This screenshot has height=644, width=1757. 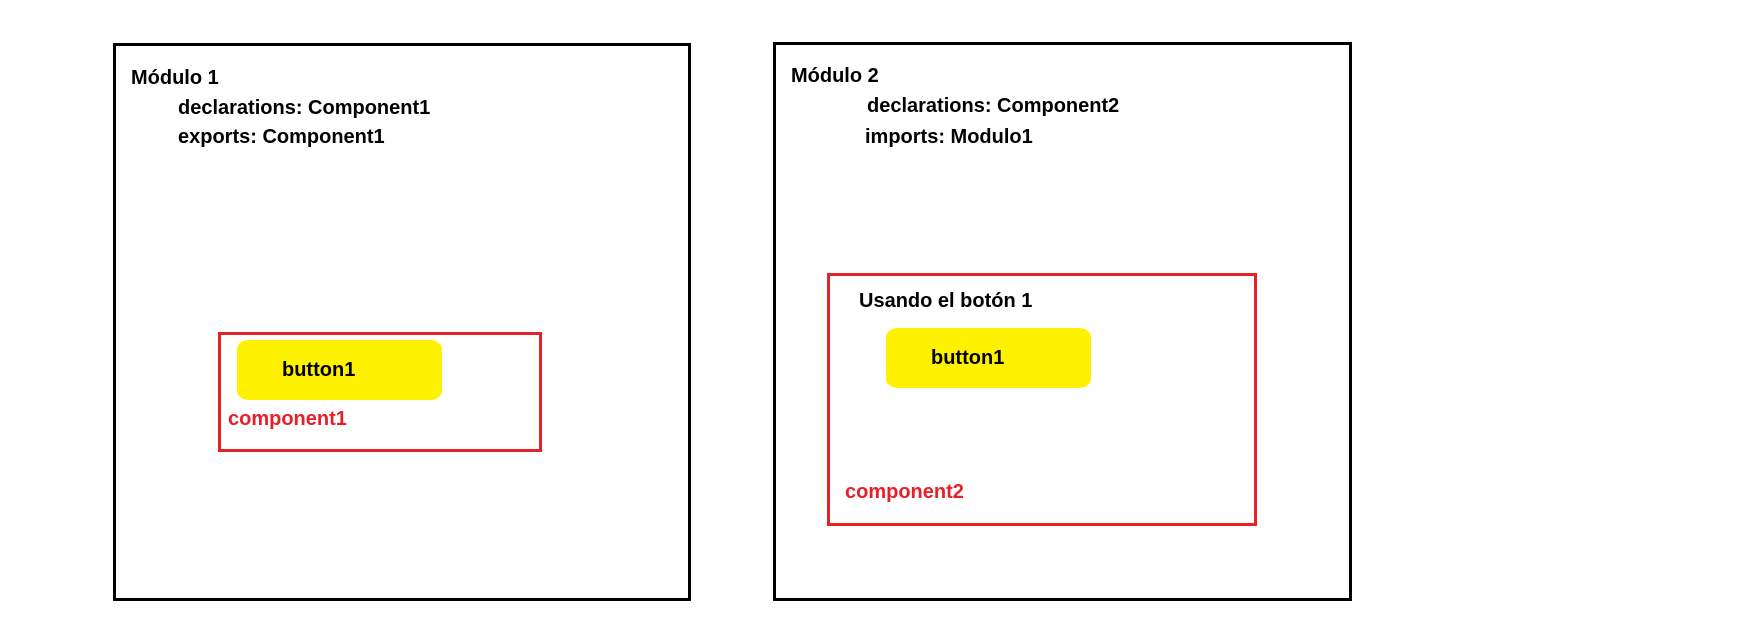 I want to click on module-1-exports: exports: Component1, so click(x=281, y=137).